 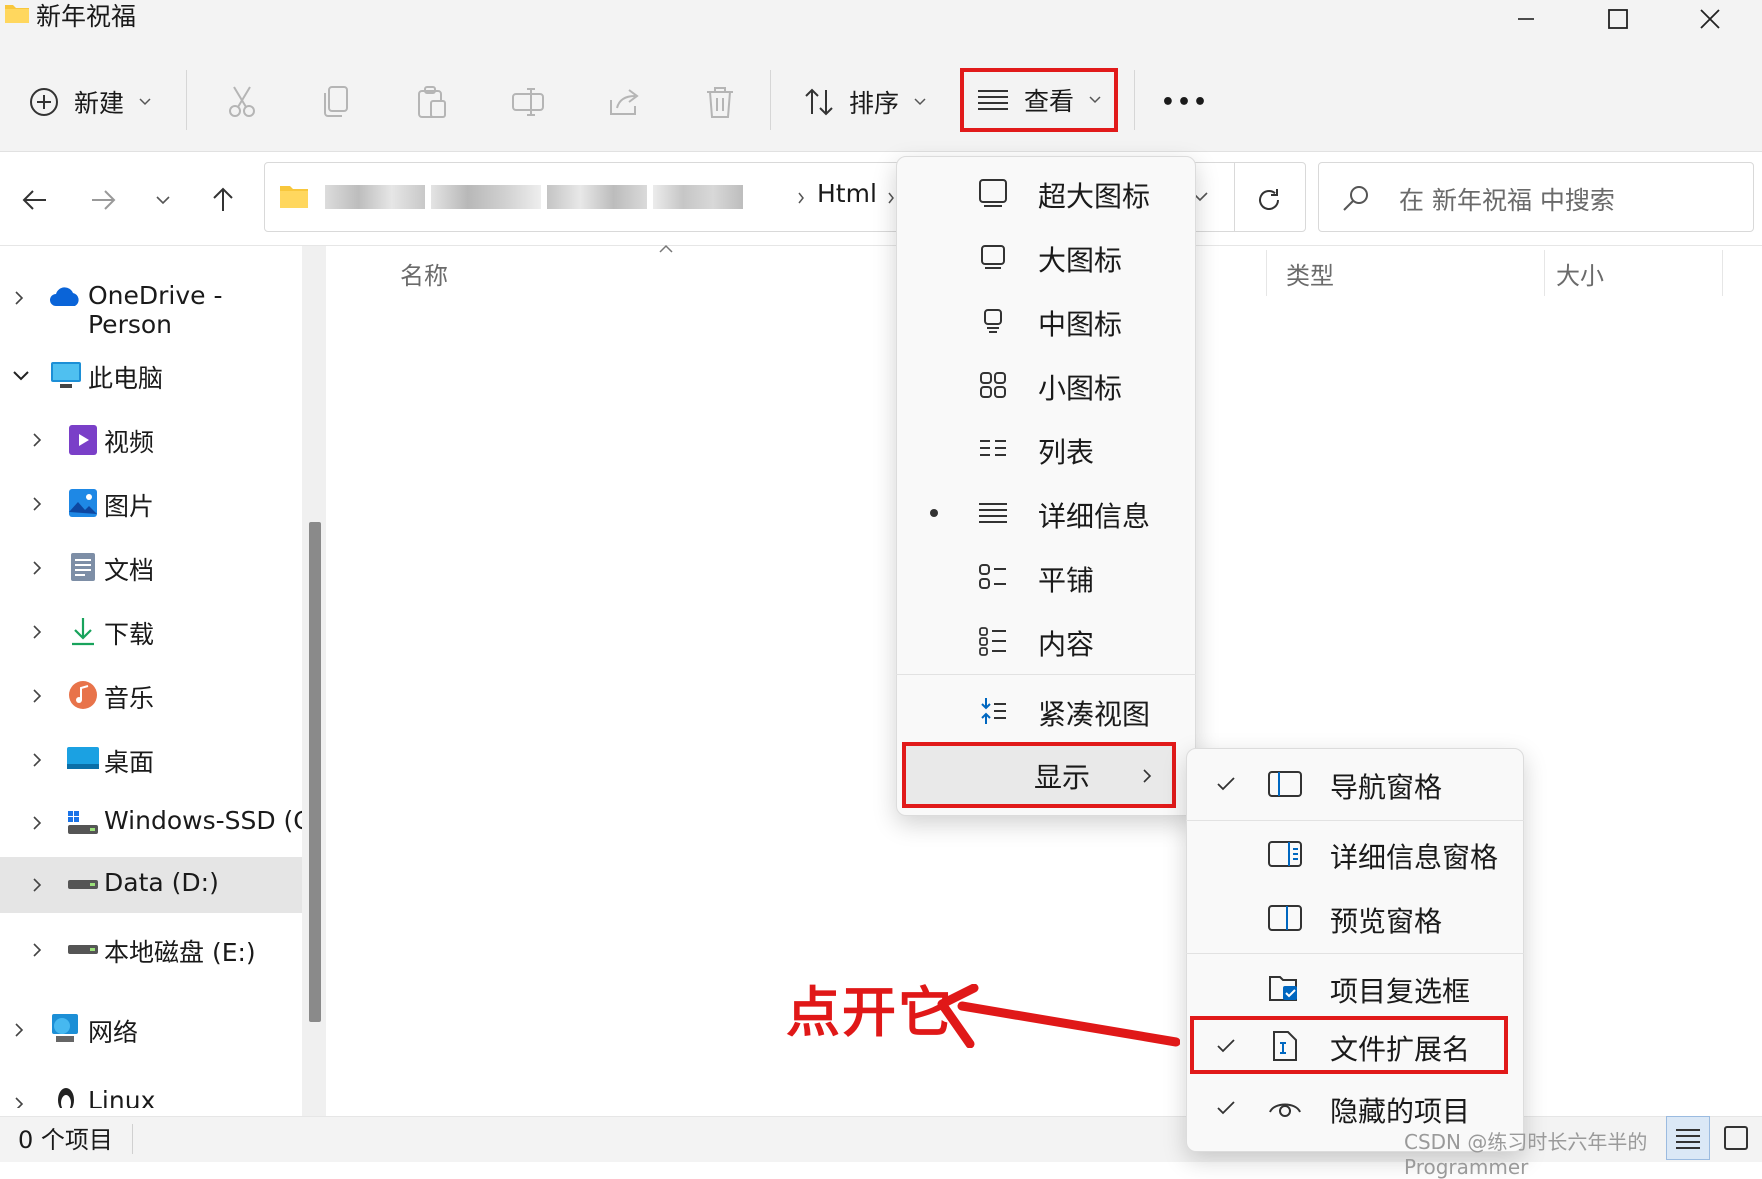 What do you see at coordinates (1349, 1045) in the screenshot?
I see `submenu-item-file-extensions: 文件扩展名` at bounding box center [1349, 1045].